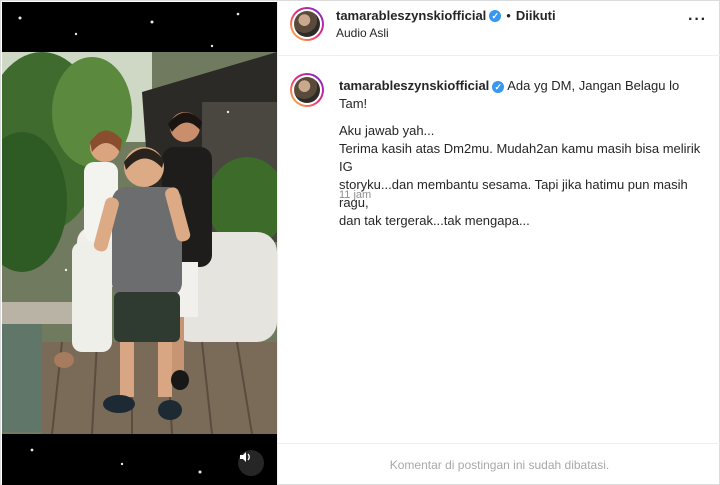 The height and width of the screenshot is (485, 720). Describe the element at coordinates (307, 24) in the screenshot. I see `avatar` at that location.